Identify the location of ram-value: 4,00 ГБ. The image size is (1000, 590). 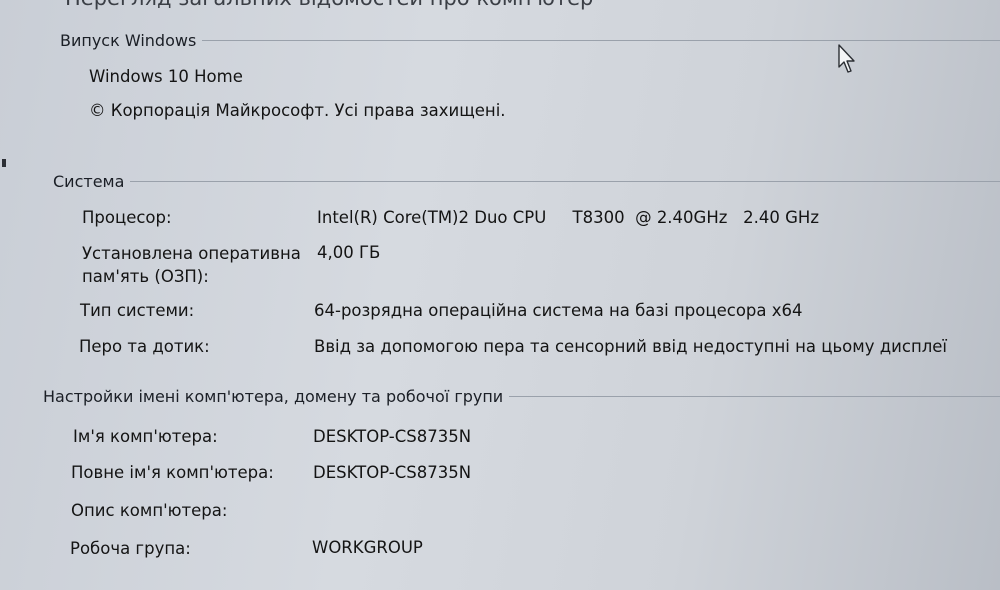
(349, 252).